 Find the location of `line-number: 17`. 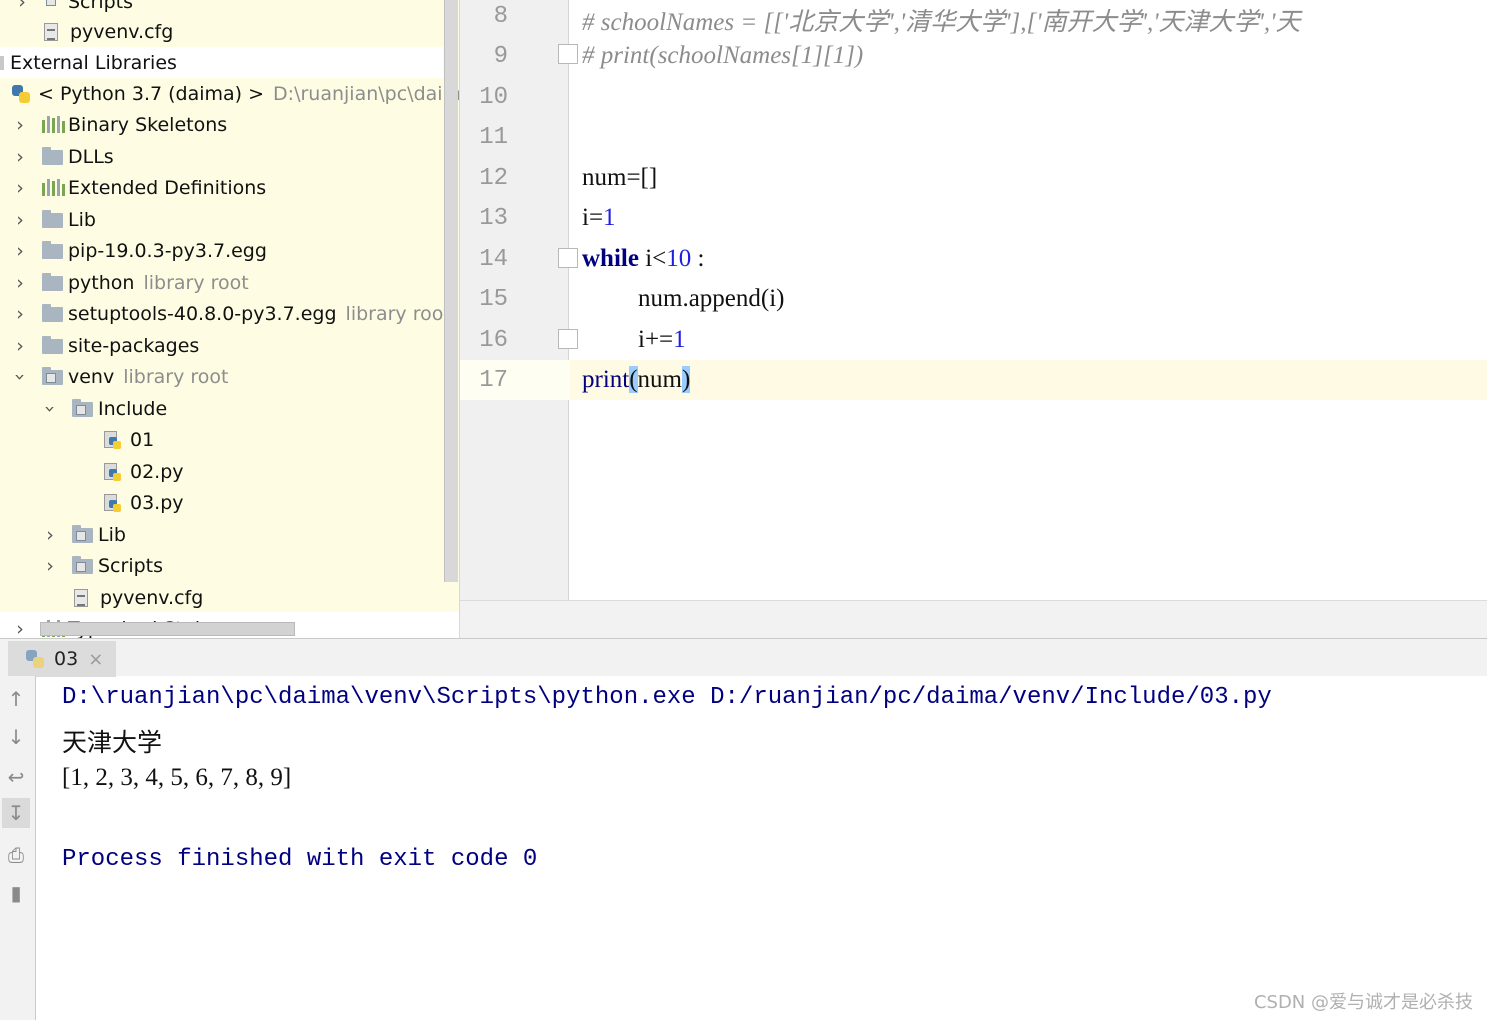

line-number: 17 is located at coordinates (493, 380).